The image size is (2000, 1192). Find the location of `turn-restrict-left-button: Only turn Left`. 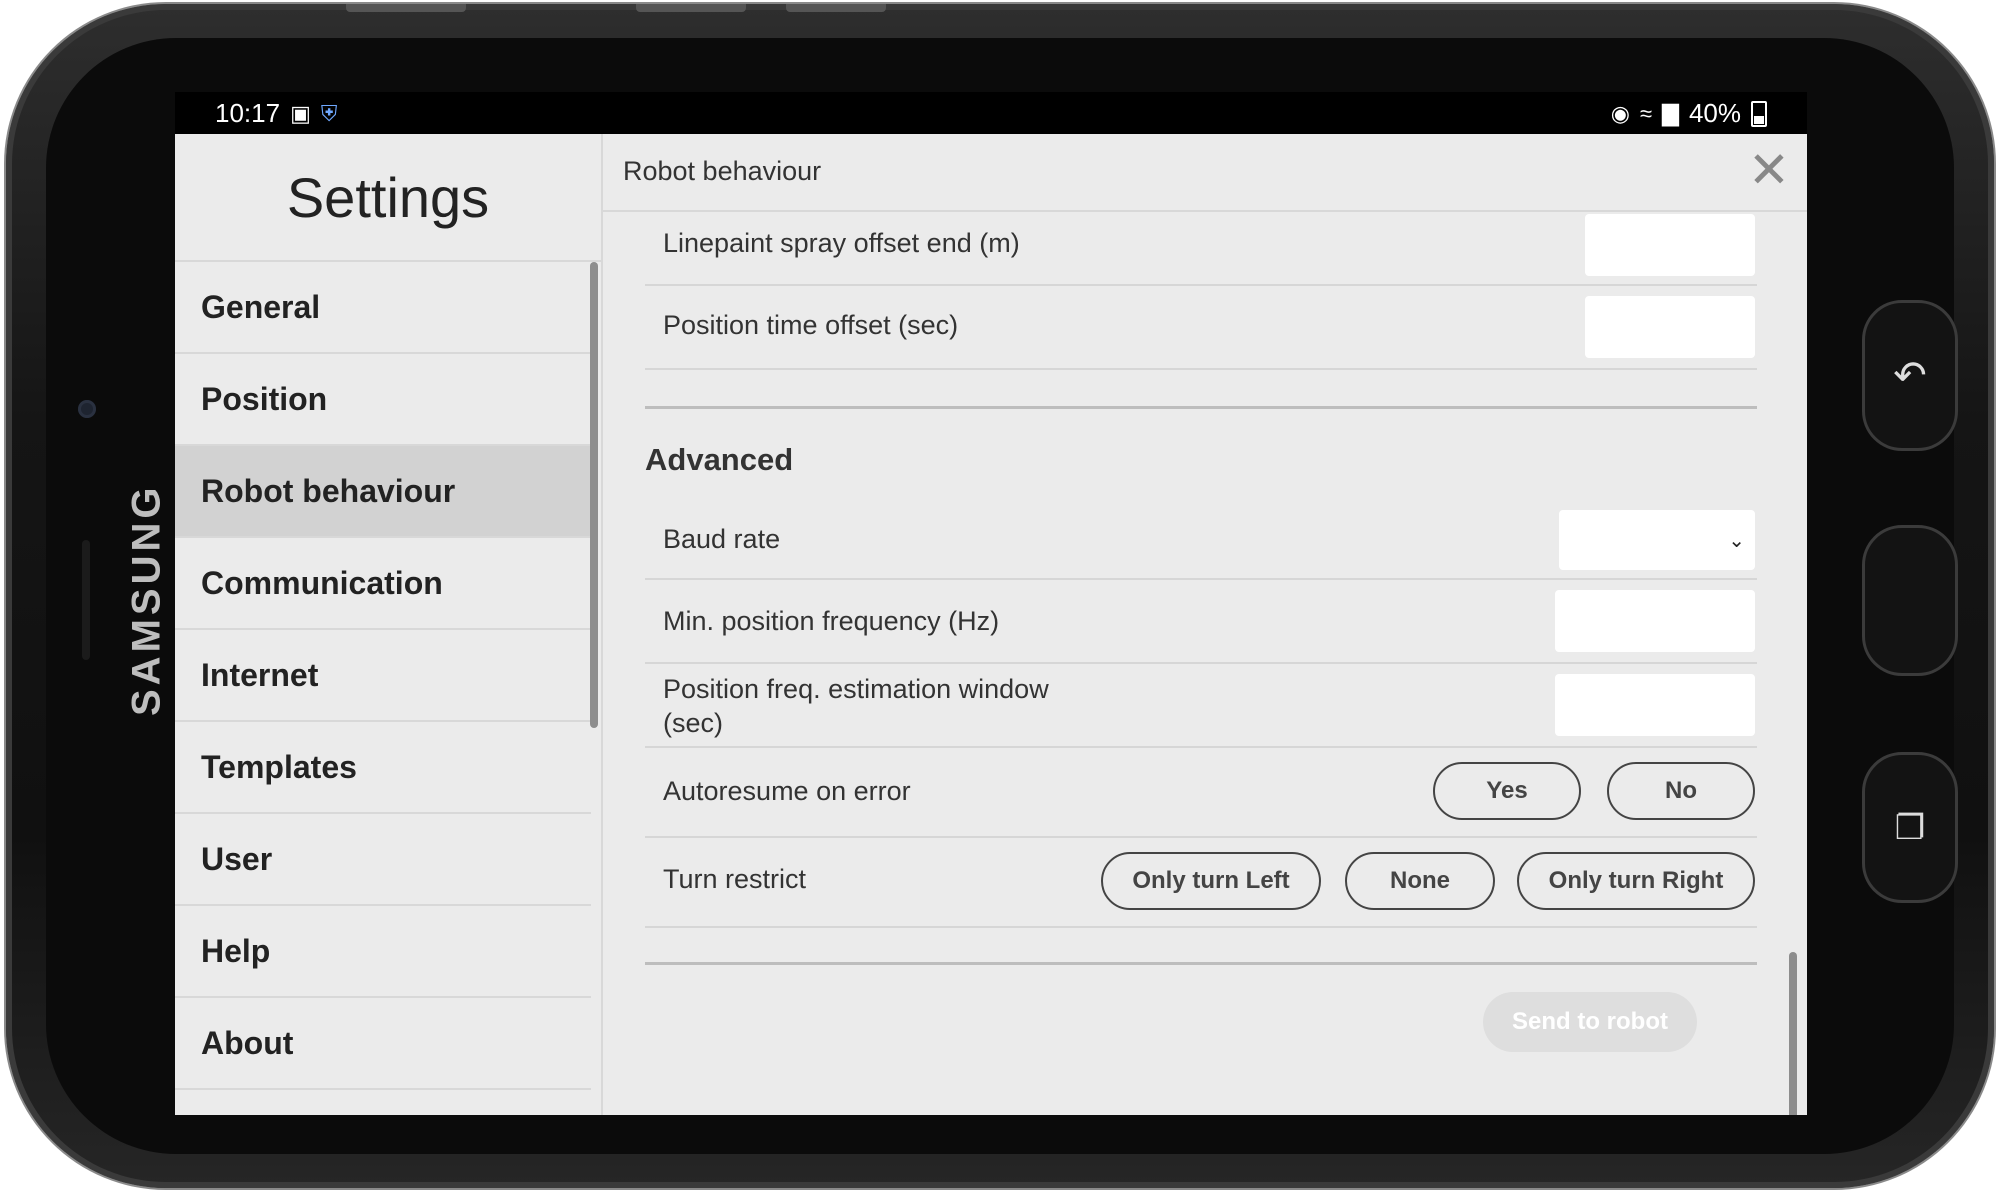

turn-restrict-left-button: Only turn Left is located at coordinates (1211, 881).